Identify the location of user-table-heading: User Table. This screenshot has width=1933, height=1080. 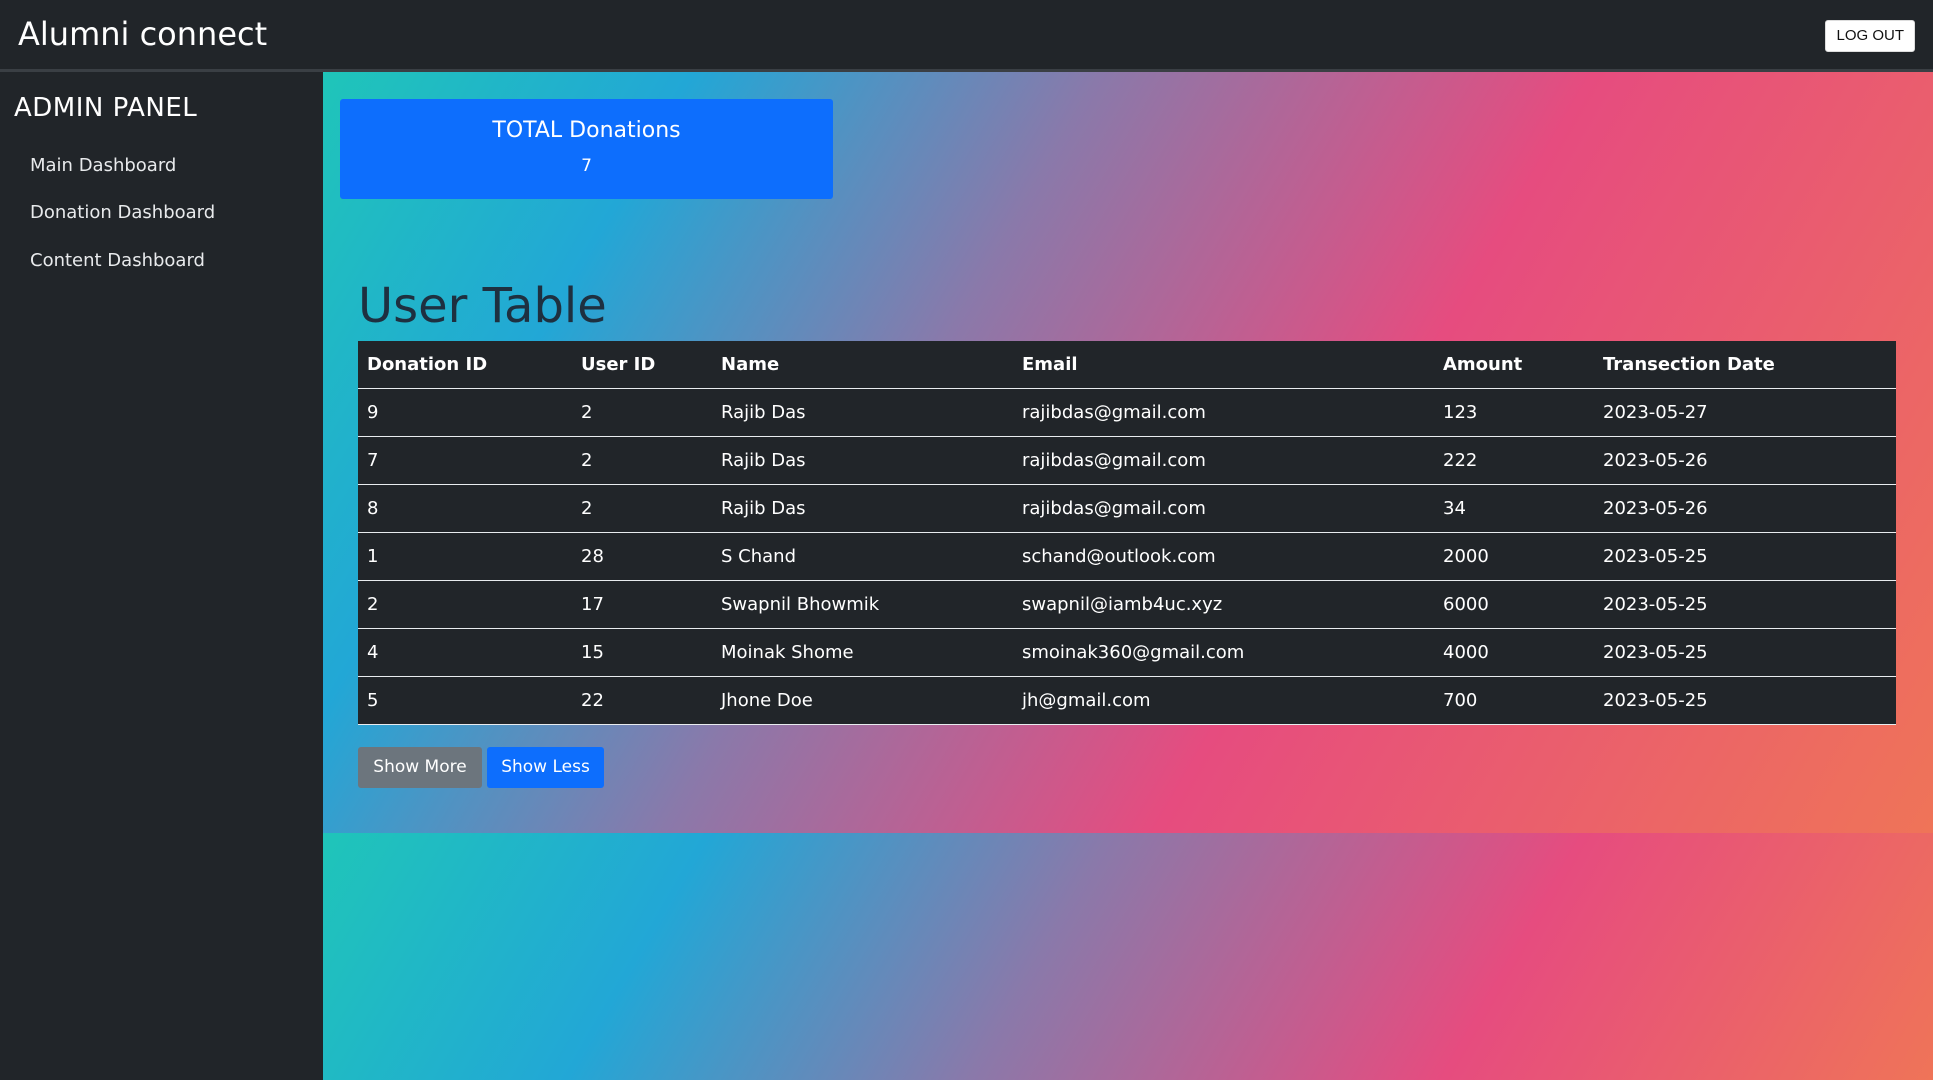
(482, 306).